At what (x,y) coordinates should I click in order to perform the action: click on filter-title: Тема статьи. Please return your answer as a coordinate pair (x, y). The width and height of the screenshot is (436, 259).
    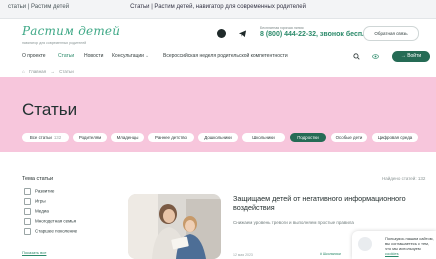
    Looking at the image, I should click on (38, 179).